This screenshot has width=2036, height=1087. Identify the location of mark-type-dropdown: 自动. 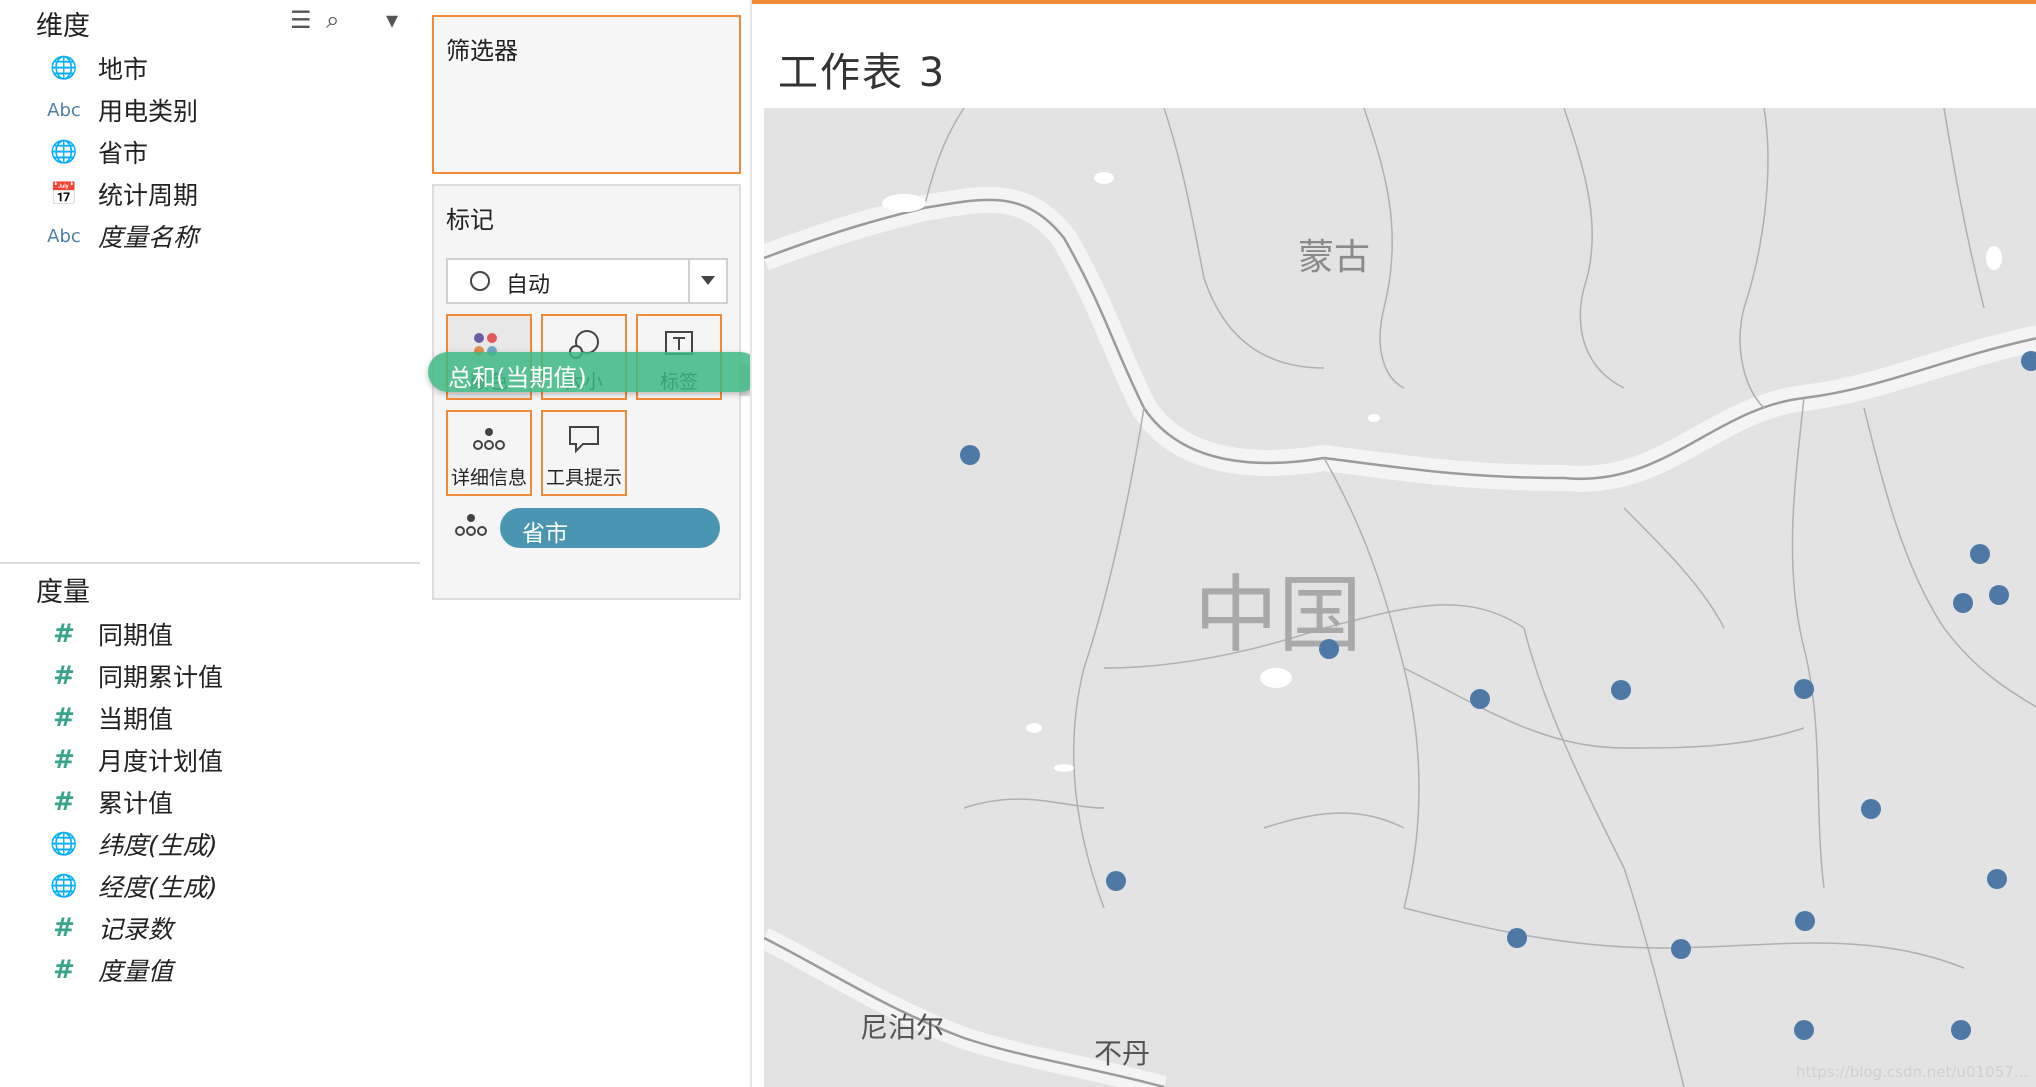
(587, 281).